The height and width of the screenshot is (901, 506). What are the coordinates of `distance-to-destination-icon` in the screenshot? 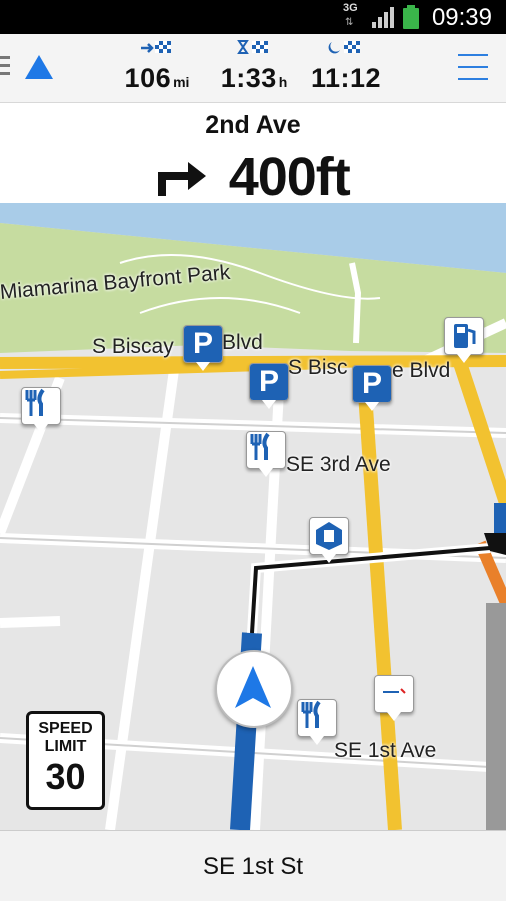 It's located at (156, 47).